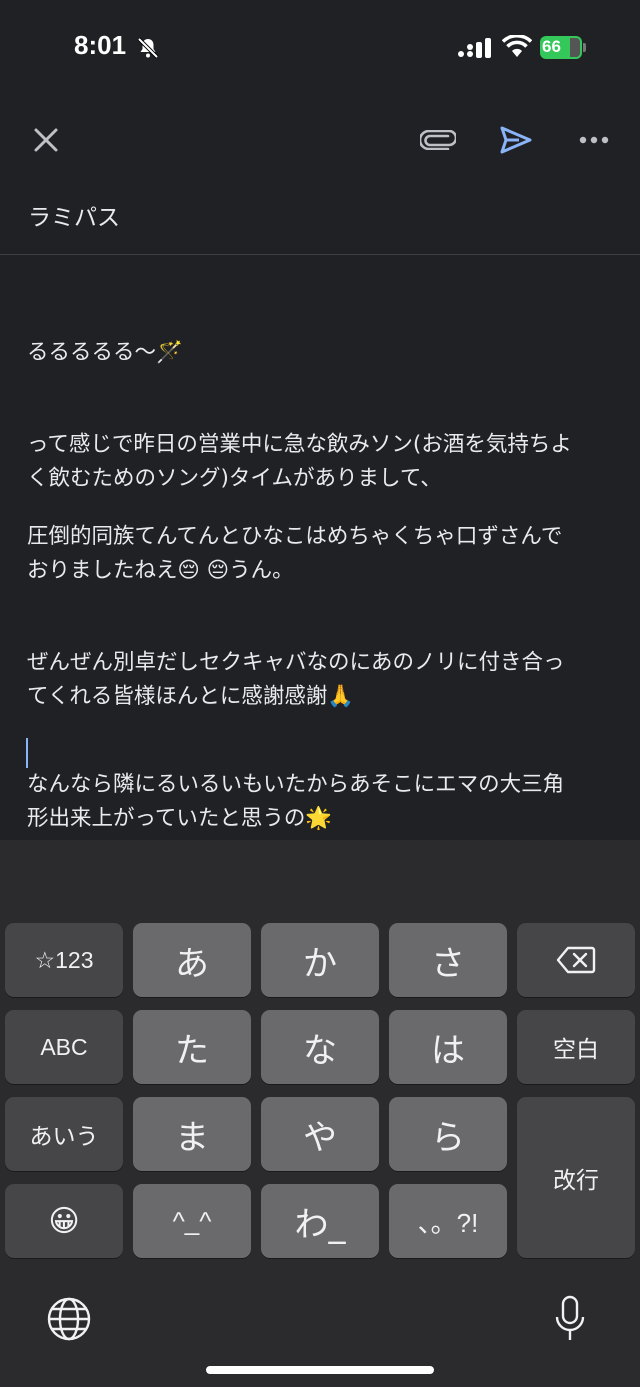 Image resolution: width=640 pixels, height=1387 pixels. I want to click on paperclip-icon, so click(438, 140).